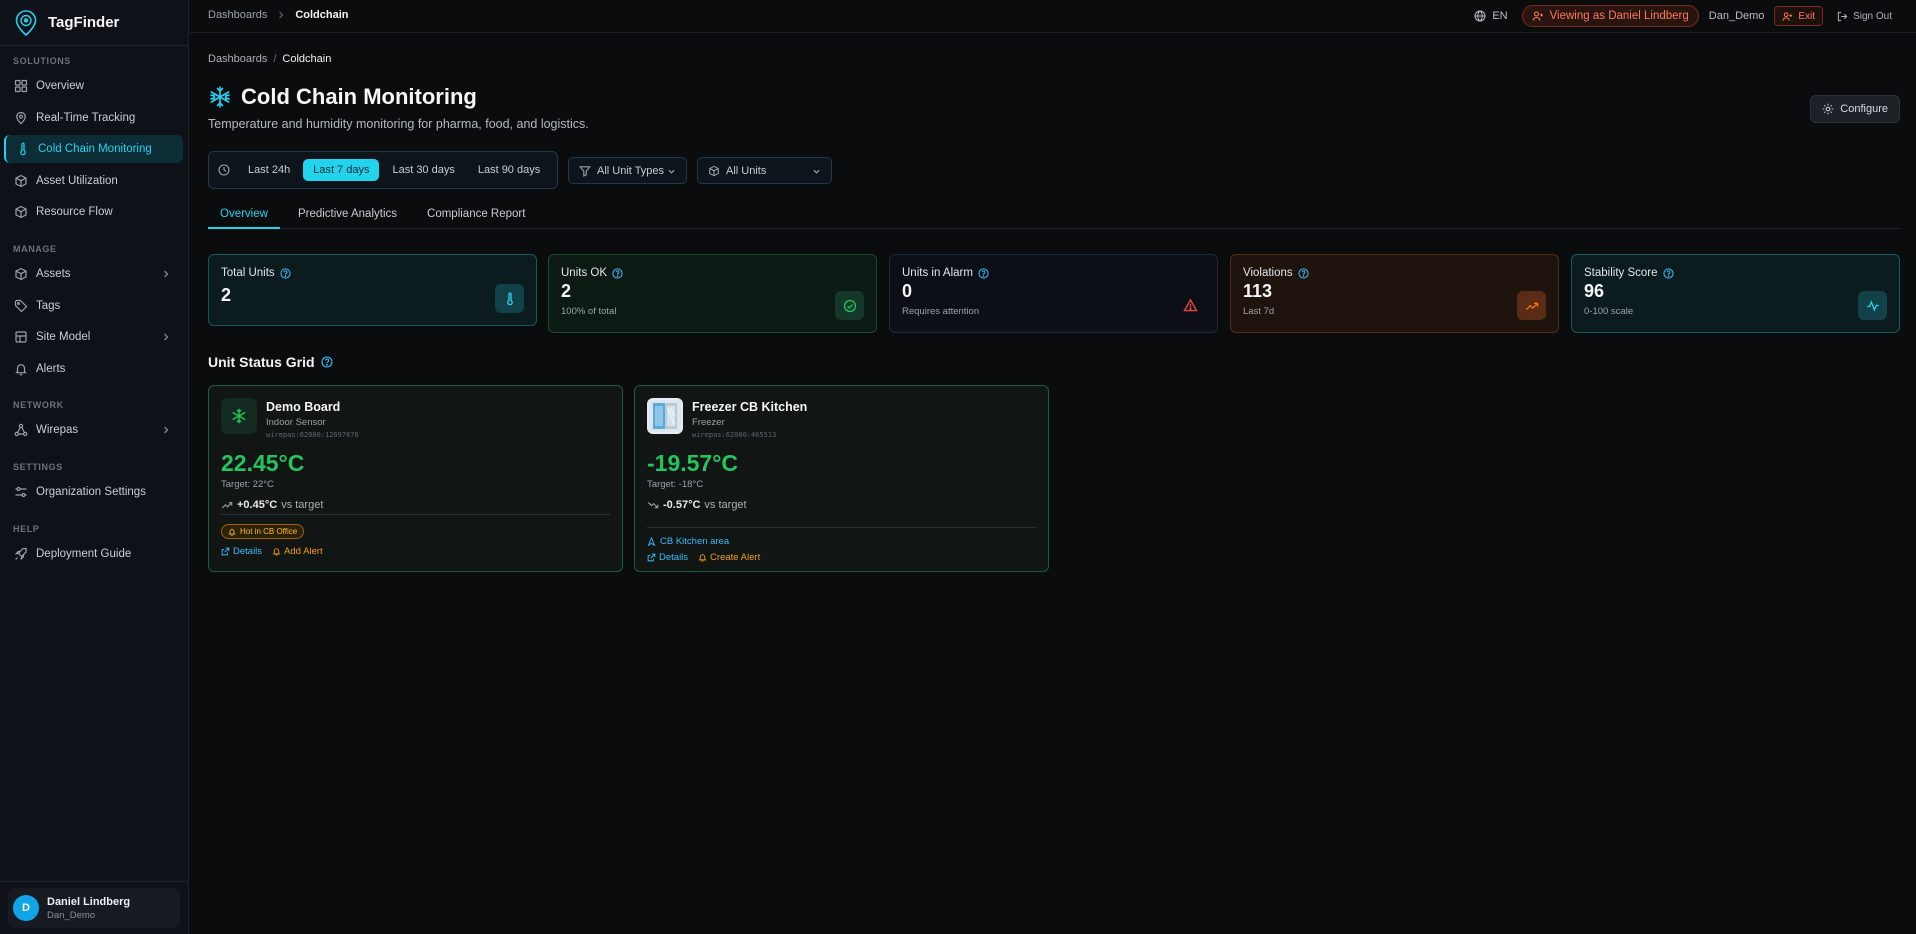 This screenshot has height=934, width=1916. I want to click on sidebar-item-label: Tags, so click(48, 306).